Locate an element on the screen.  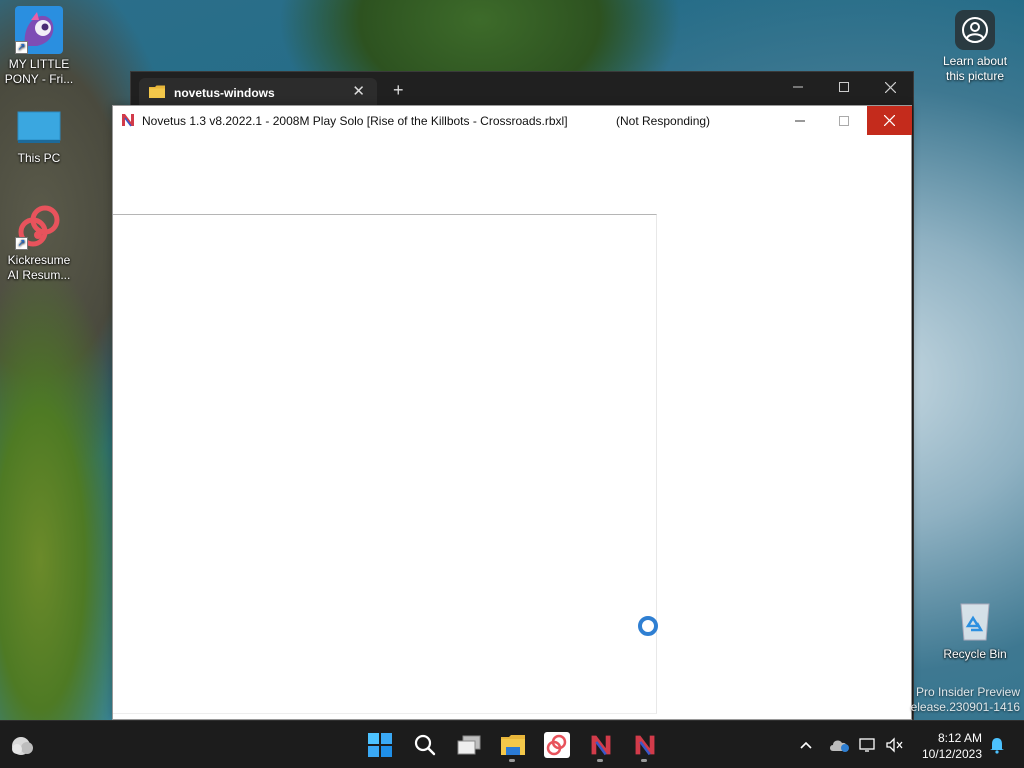
watermark-line-2: elease.230901-1416 is located at coordinates (965, 707).